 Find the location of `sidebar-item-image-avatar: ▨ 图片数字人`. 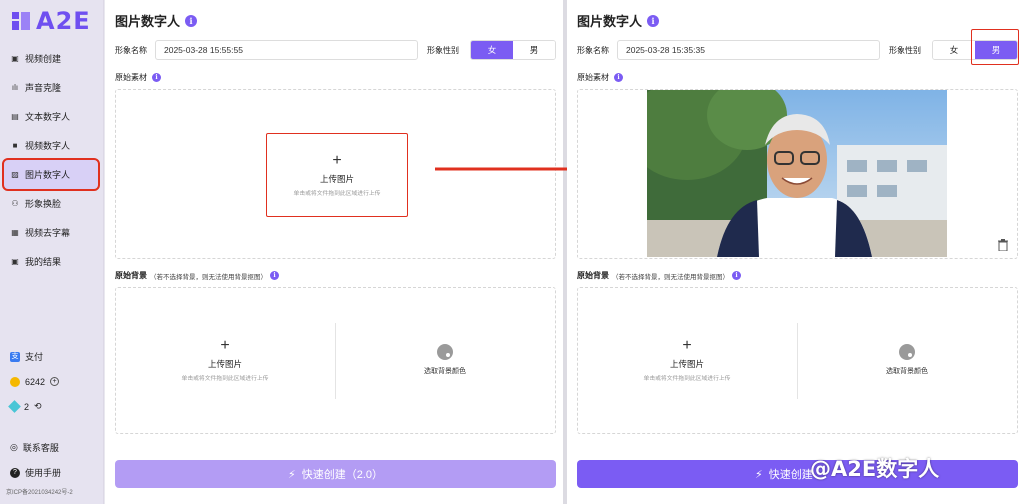

sidebar-item-image-avatar: ▨ 图片数字人 is located at coordinates (51, 174).